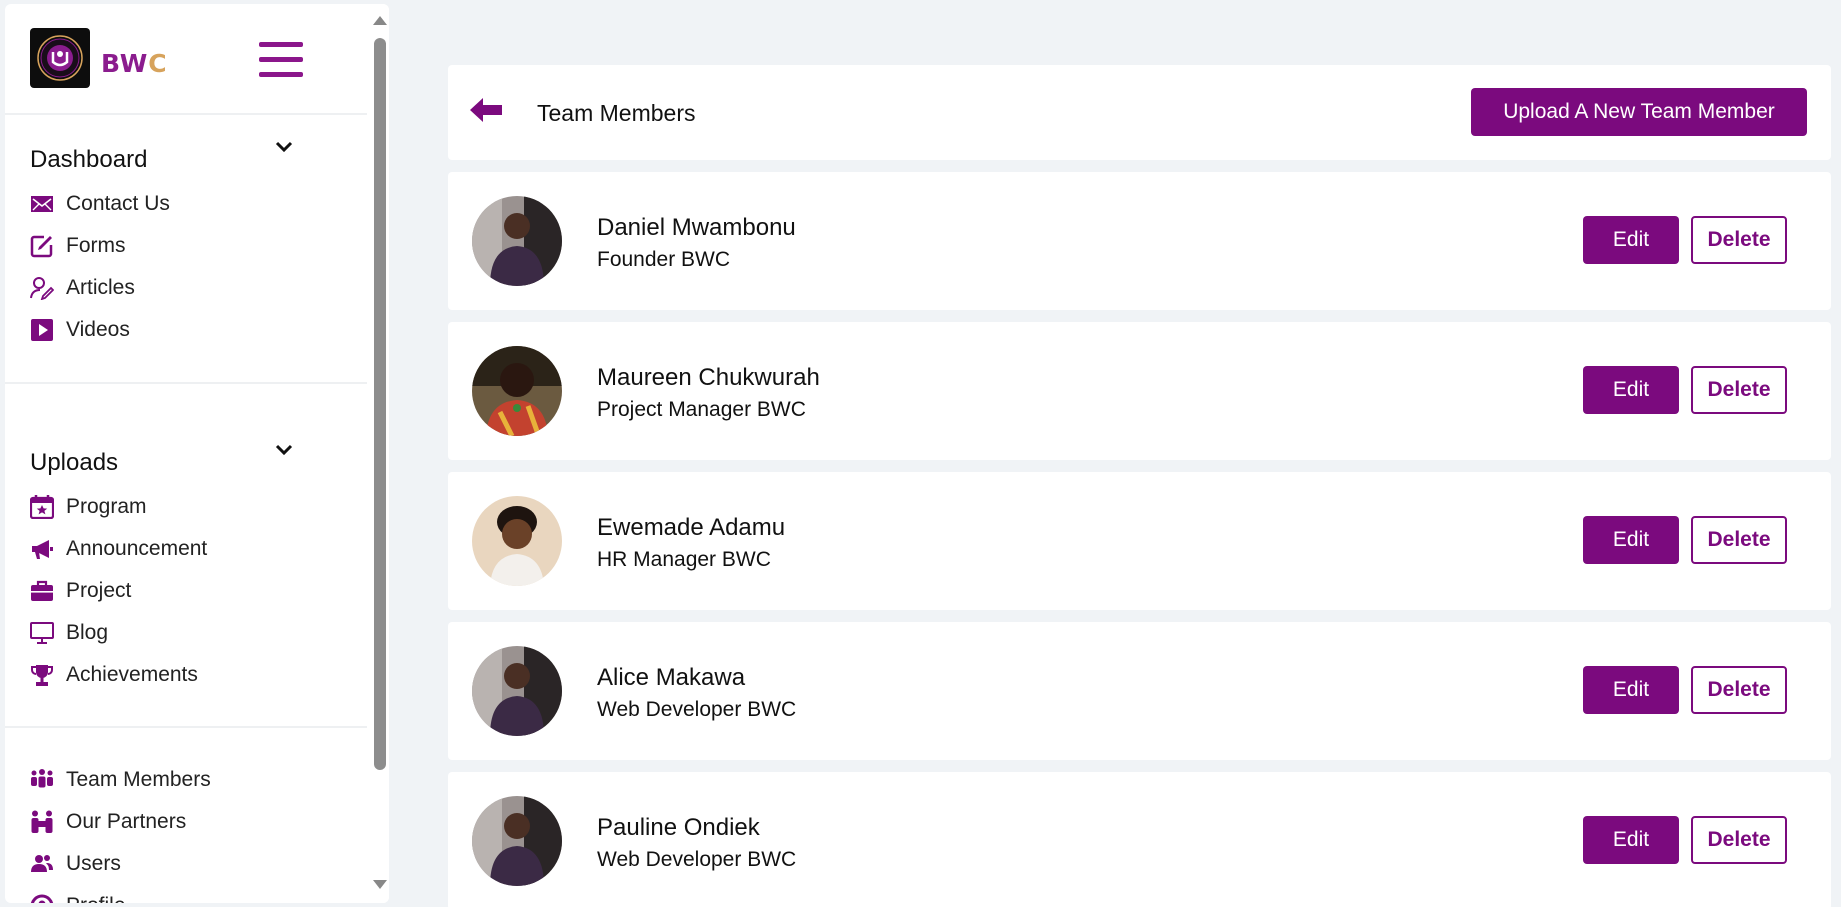 Image resolution: width=1841 pixels, height=907 pixels. Describe the element at coordinates (138, 779) in the screenshot. I see `sidebar-item-label: Team Members` at that location.